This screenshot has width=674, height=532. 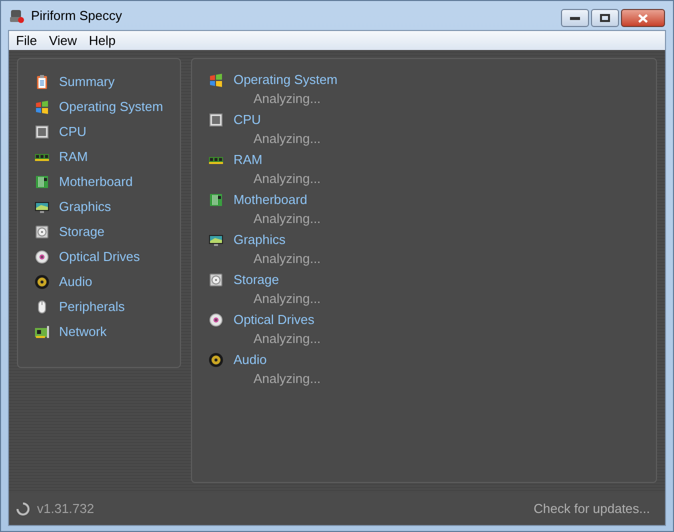 I want to click on sidebar-item: RAM, so click(x=99, y=156).